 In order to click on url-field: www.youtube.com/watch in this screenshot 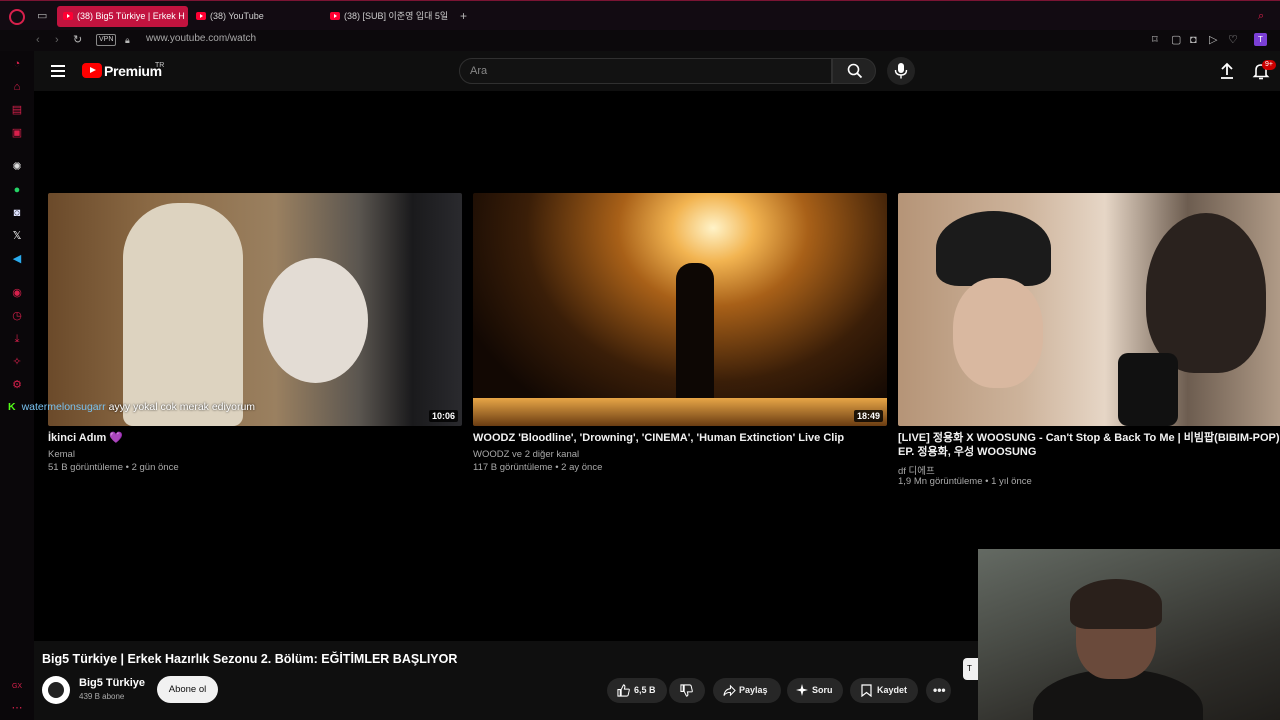, I will do `click(201, 38)`.